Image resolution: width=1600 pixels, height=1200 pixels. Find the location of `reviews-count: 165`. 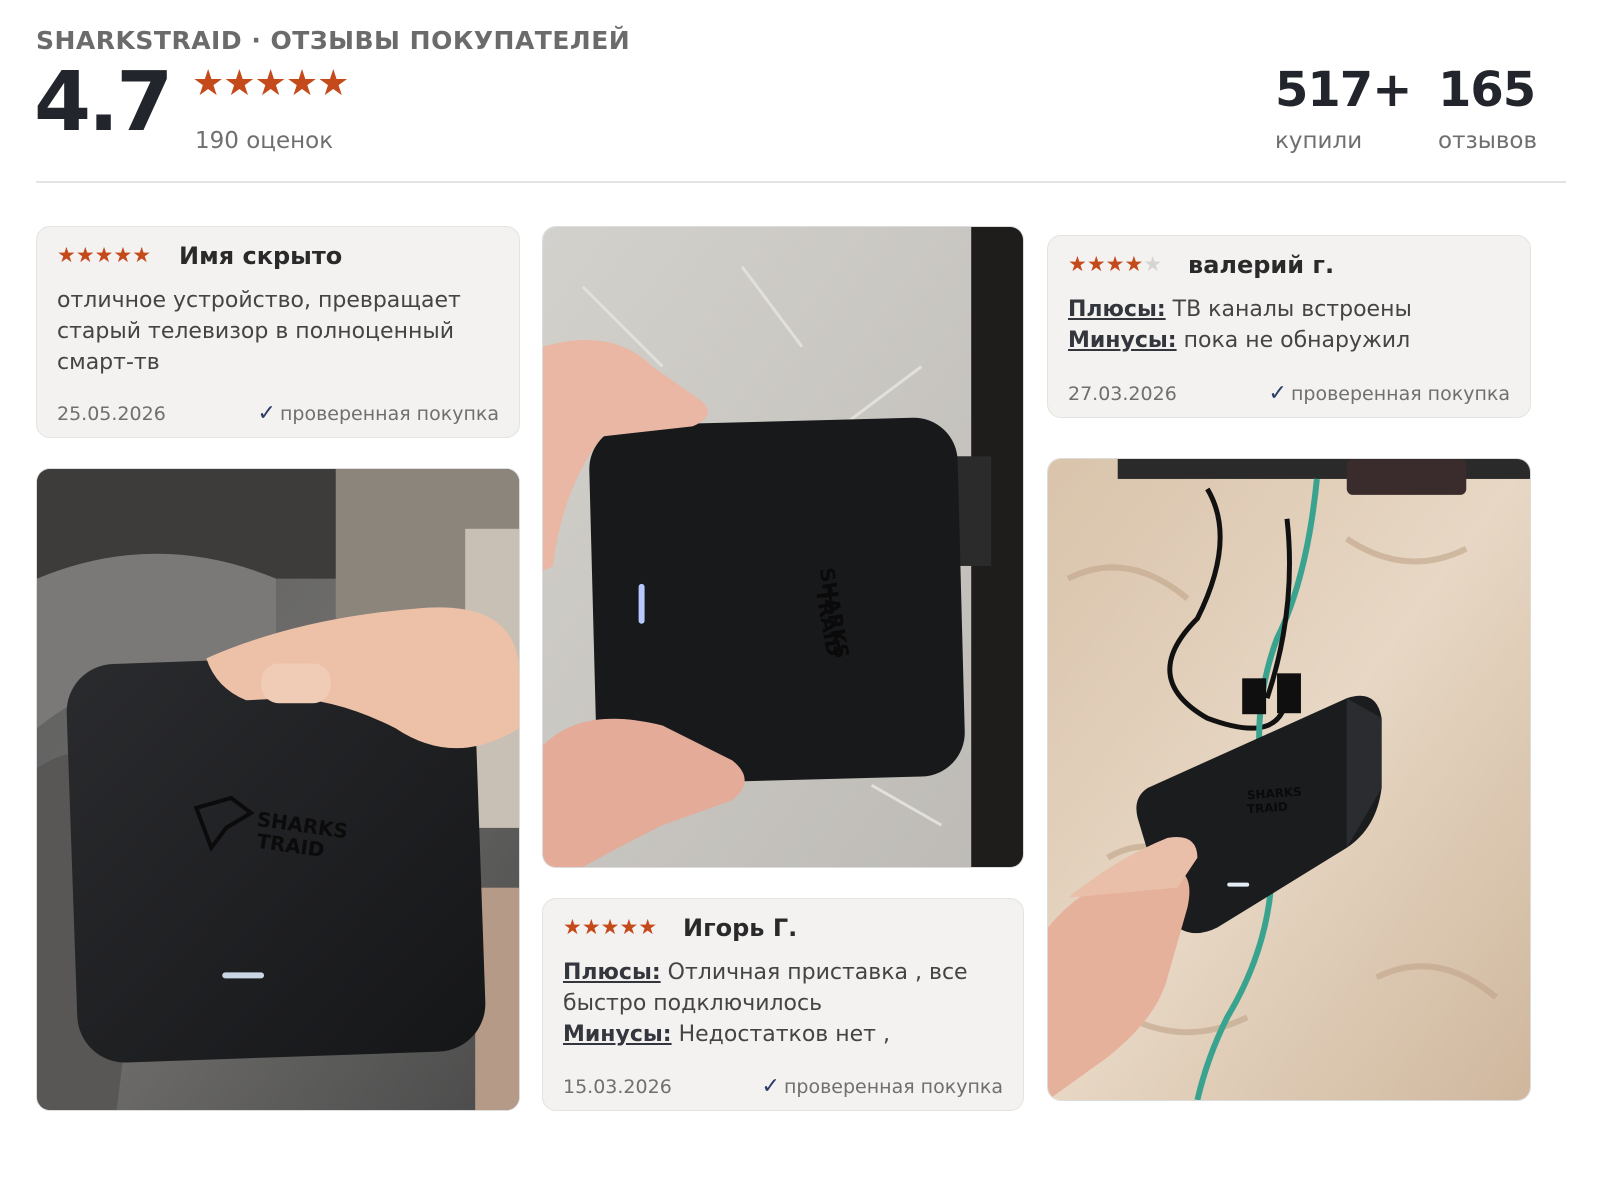

reviews-count: 165 is located at coordinates (1487, 90).